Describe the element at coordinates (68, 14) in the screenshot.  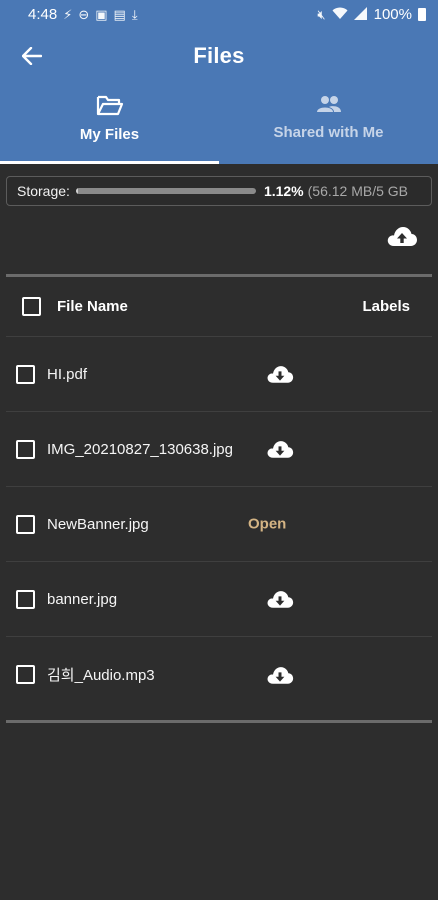
I see `bolt-icon: ⚡` at that location.